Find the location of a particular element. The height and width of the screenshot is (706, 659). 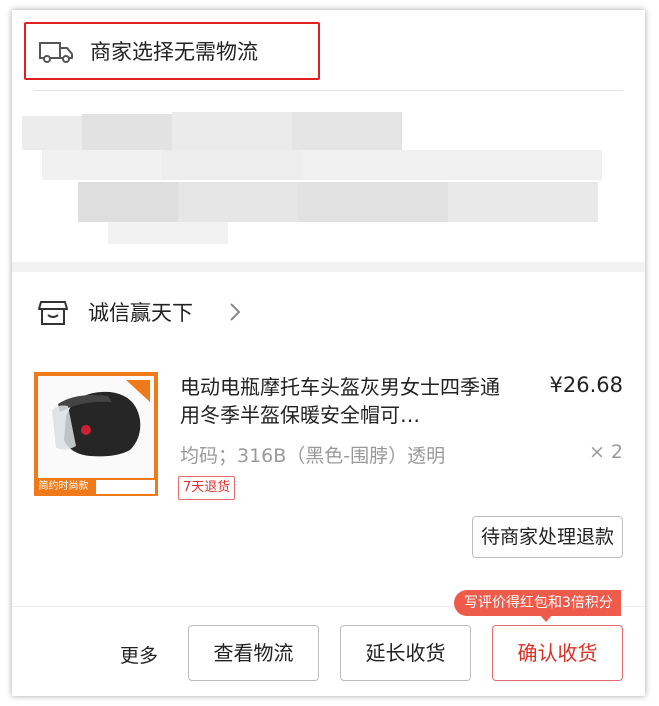

product-thumbnail: 简约时尚款 is located at coordinates (96, 434).